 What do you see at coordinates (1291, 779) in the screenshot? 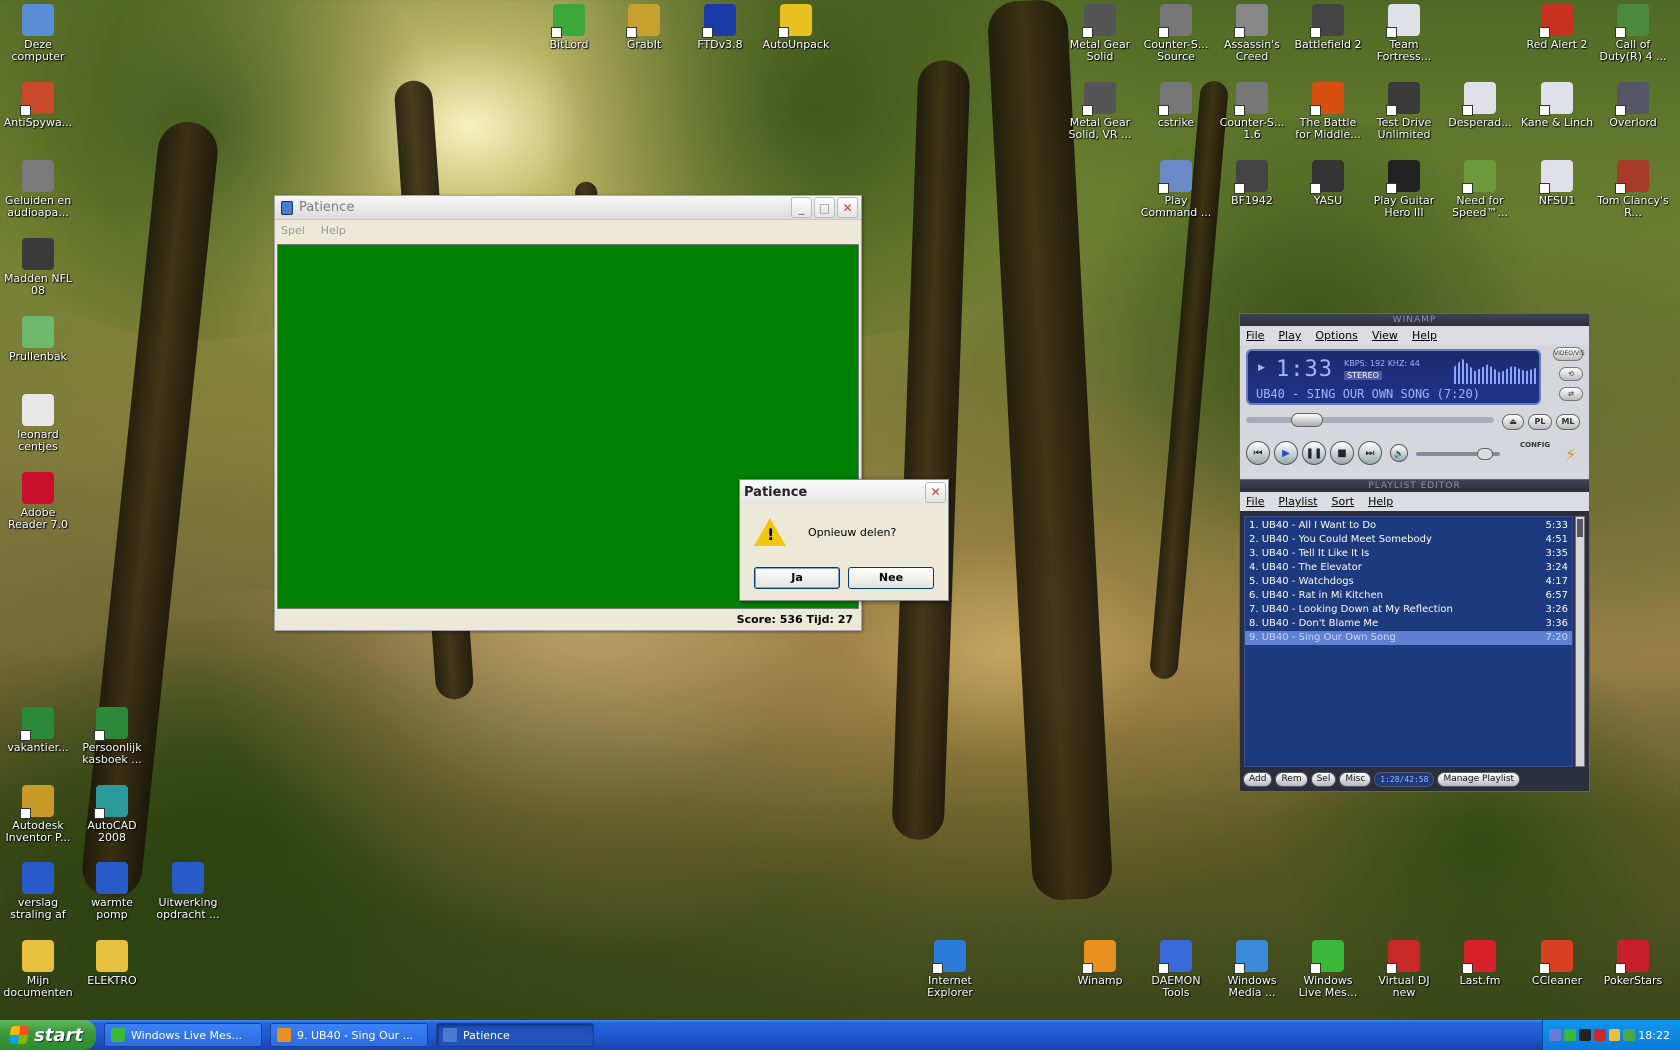
I see `remove-button: Rem` at bounding box center [1291, 779].